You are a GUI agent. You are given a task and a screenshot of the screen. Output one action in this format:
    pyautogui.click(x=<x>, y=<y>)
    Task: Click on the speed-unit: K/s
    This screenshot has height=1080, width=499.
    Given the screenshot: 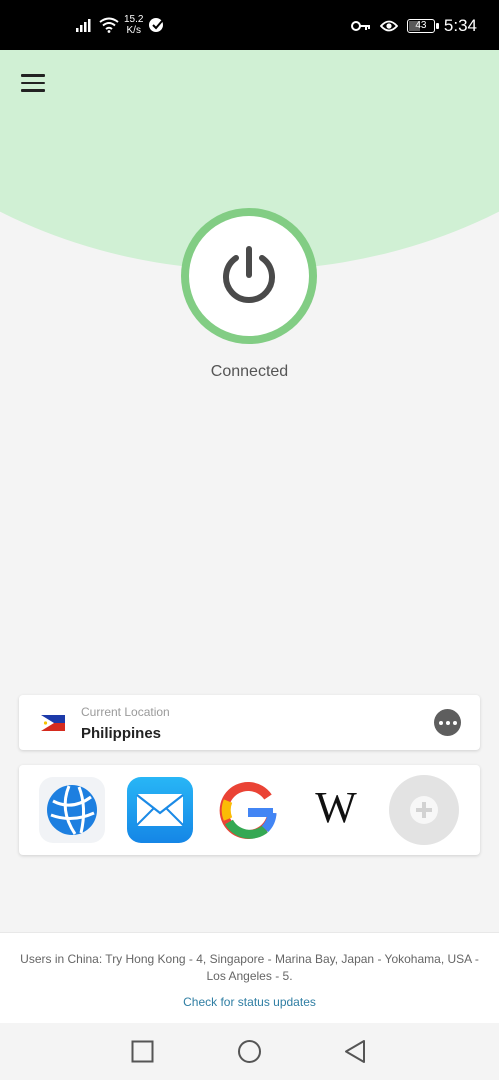 What is the action you would take?
    pyautogui.click(x=133, y=30)
    